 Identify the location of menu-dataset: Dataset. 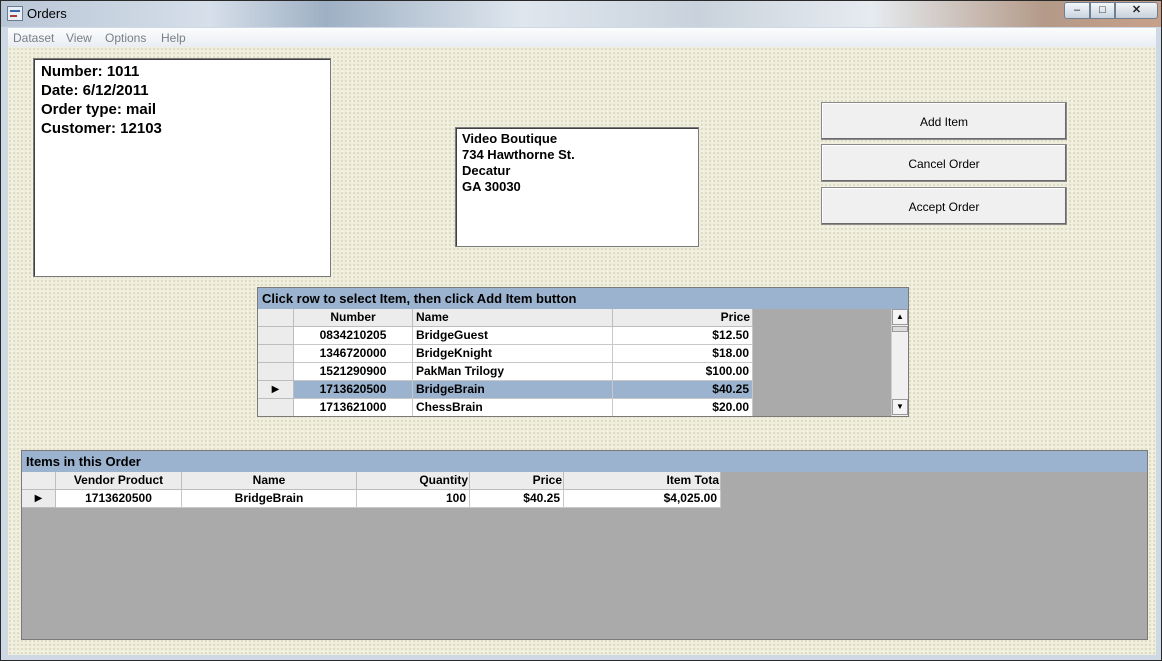
(33, 38).